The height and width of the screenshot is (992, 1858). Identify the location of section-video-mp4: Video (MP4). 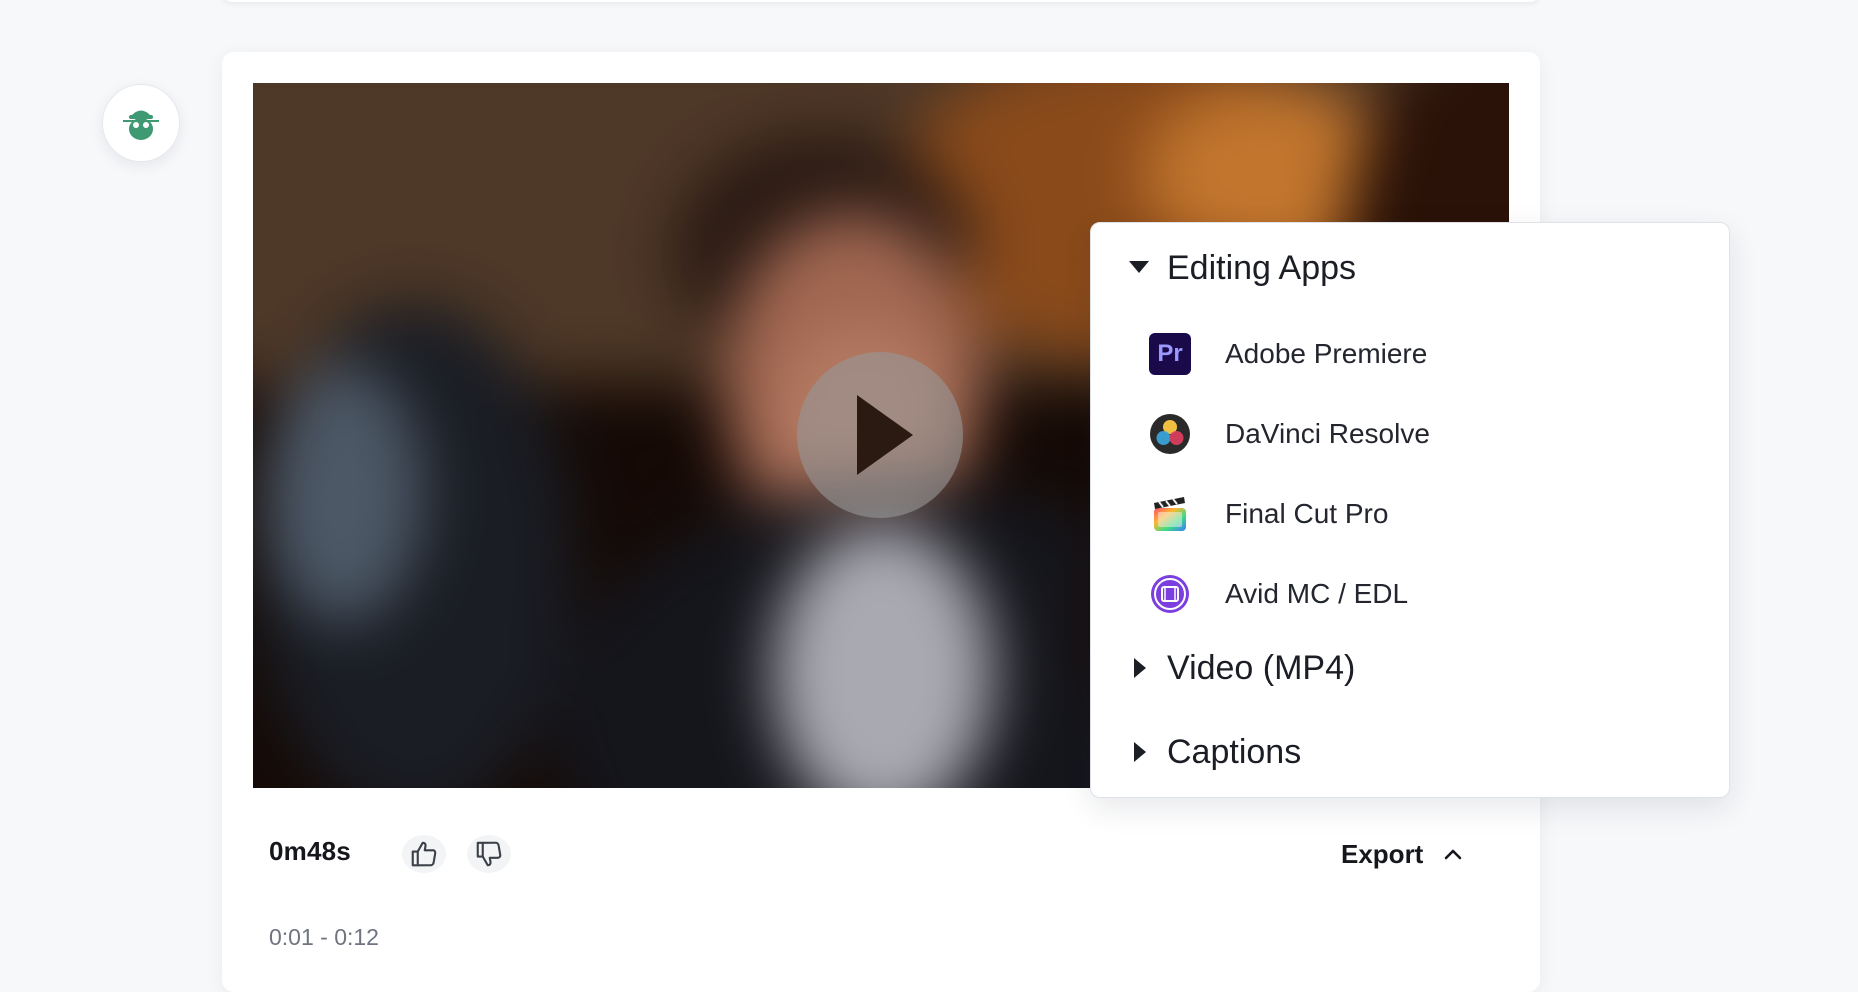
(1242, 668).